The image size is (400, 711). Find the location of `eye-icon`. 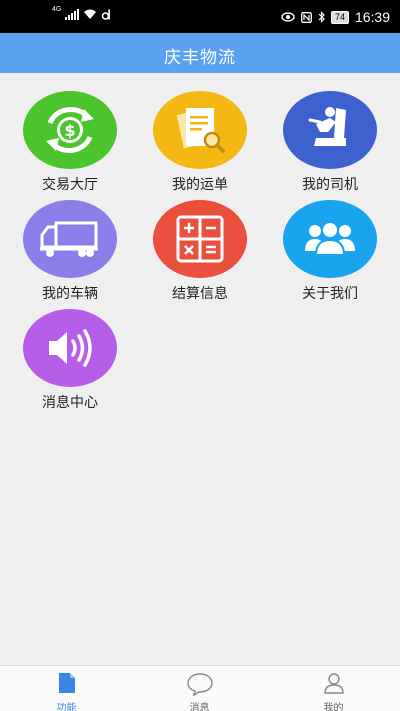

eye-icon is located at coordinates (288, 17).